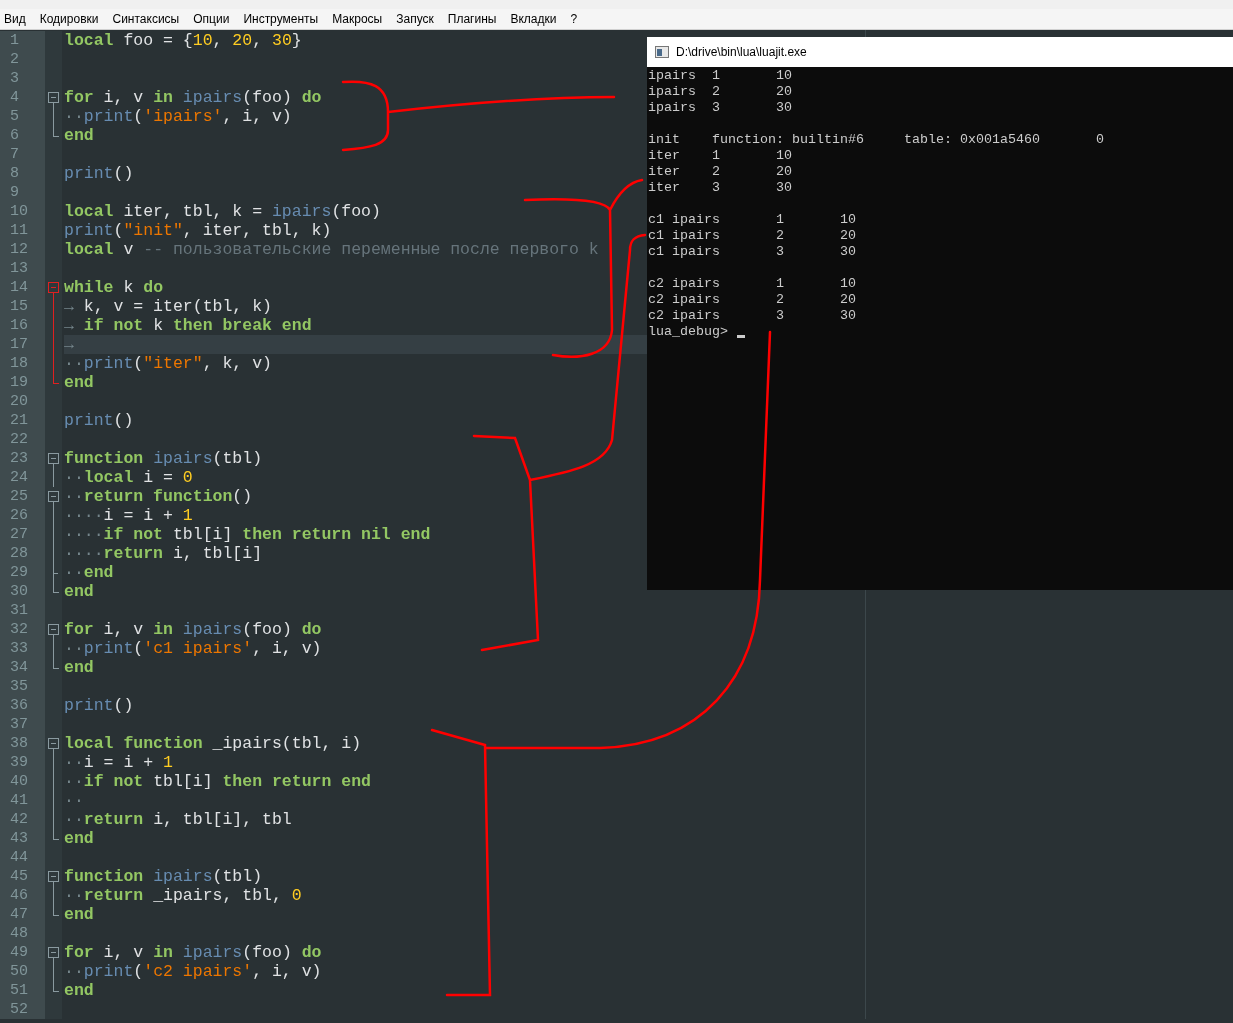 The width and height of the screenshot is (1233, 1023). I want to click on code-line: ····return i, tbl[i], so click(163, 553).